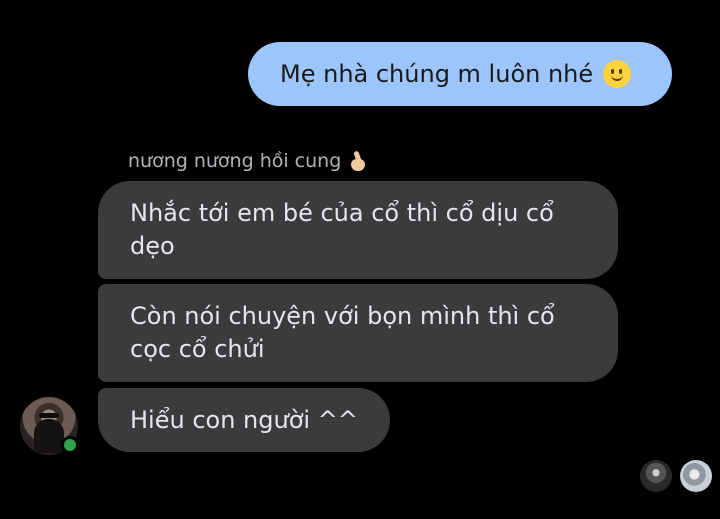 This screenshot has width=720, height=519. Describe the element at coordinates (235, 161) in the screenshot. I see `sender-name: nương nương hồi cung` at that location.